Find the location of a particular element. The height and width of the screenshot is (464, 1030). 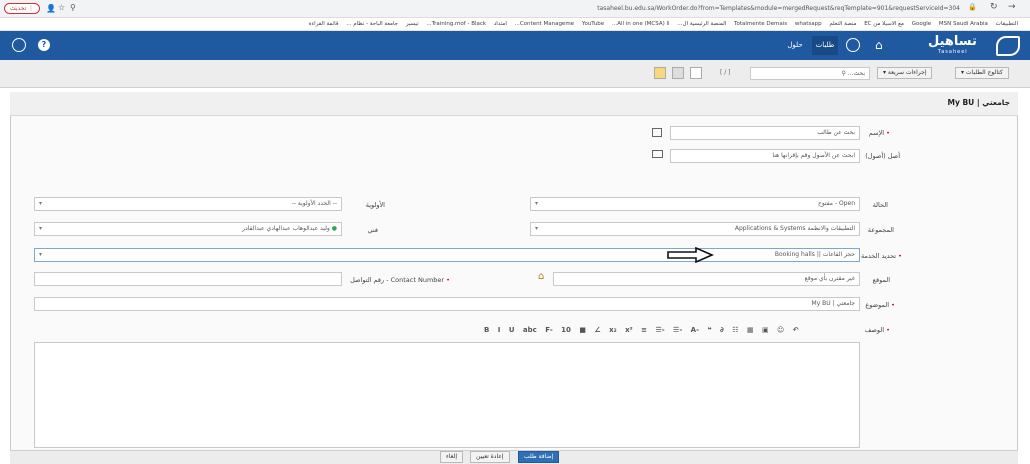

user-icon is located at coordinates (19, 45).